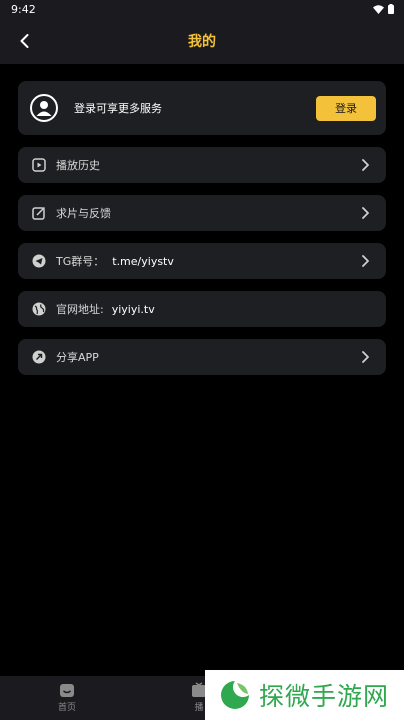  I want to click on login-prompt: 登录可享更多服务, so click(118, 108).